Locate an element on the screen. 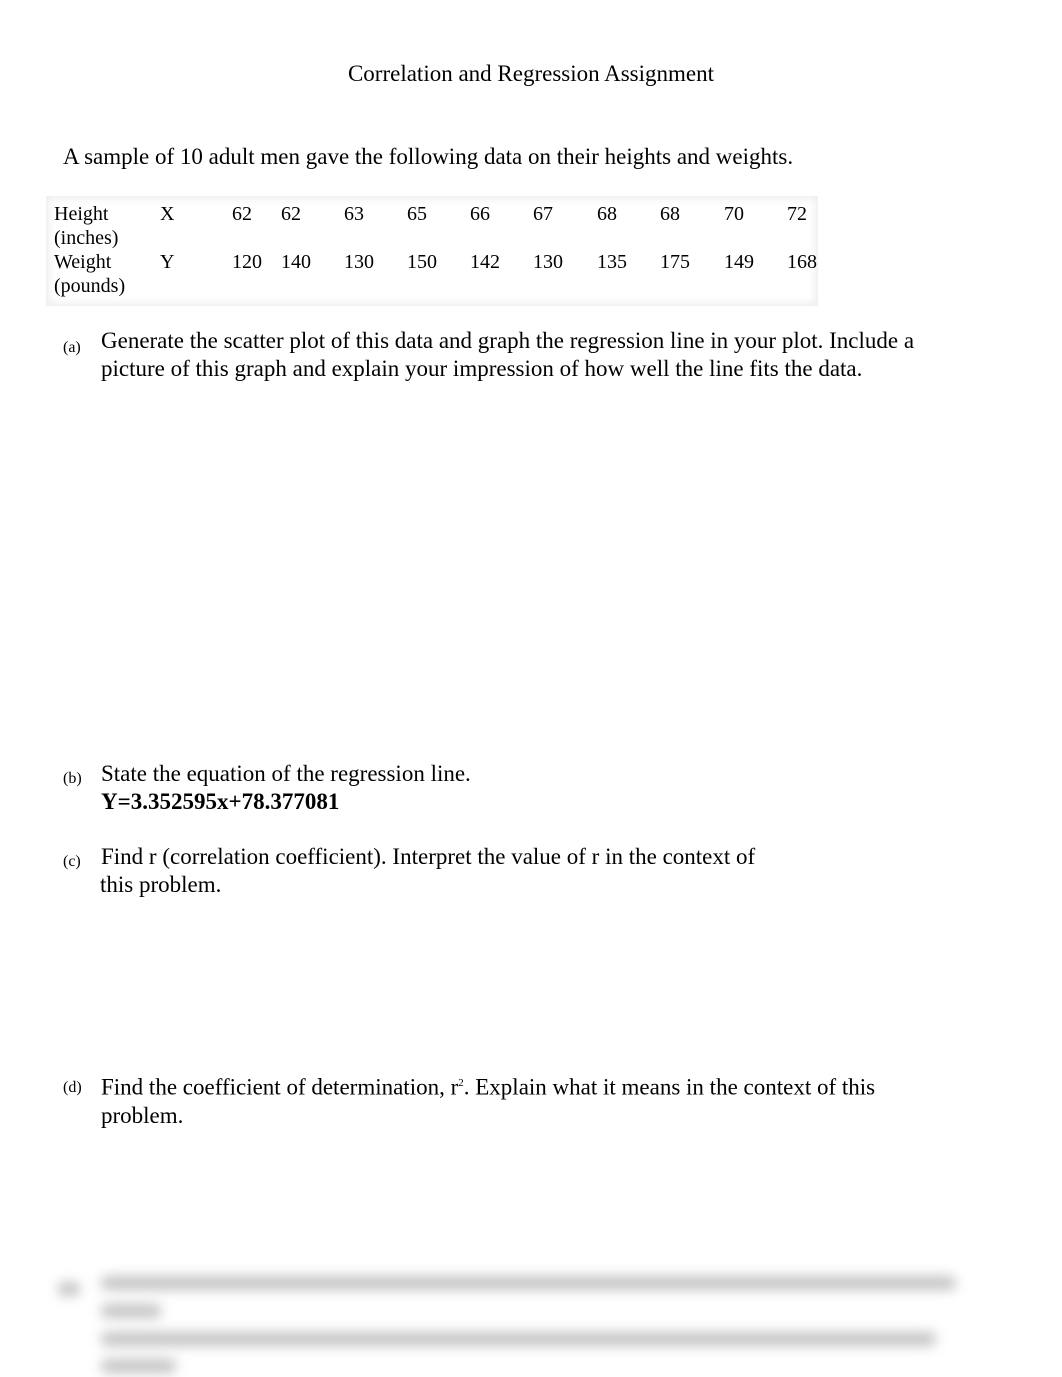  table-cell: 67 is located at coordinates (543, 214).